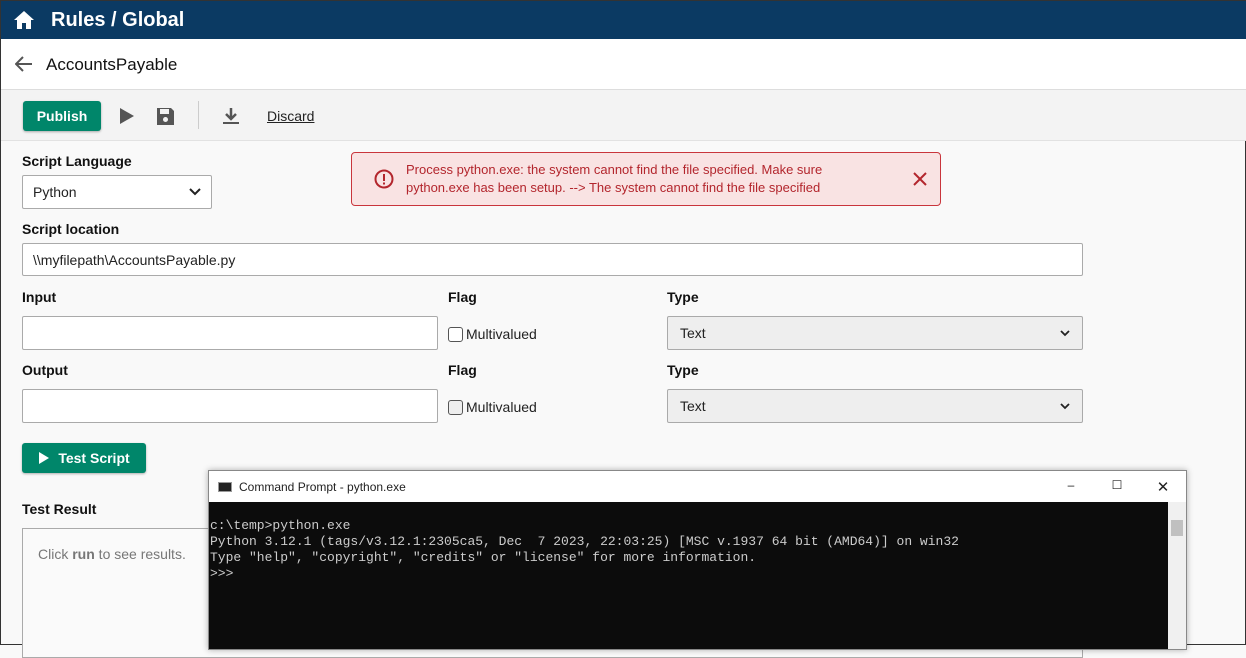 The height and width of the screenshot is (658, 1246). Describe the element at coordinates (290, 116) in the screenshot. I see `discard-link: Discard` at that location.